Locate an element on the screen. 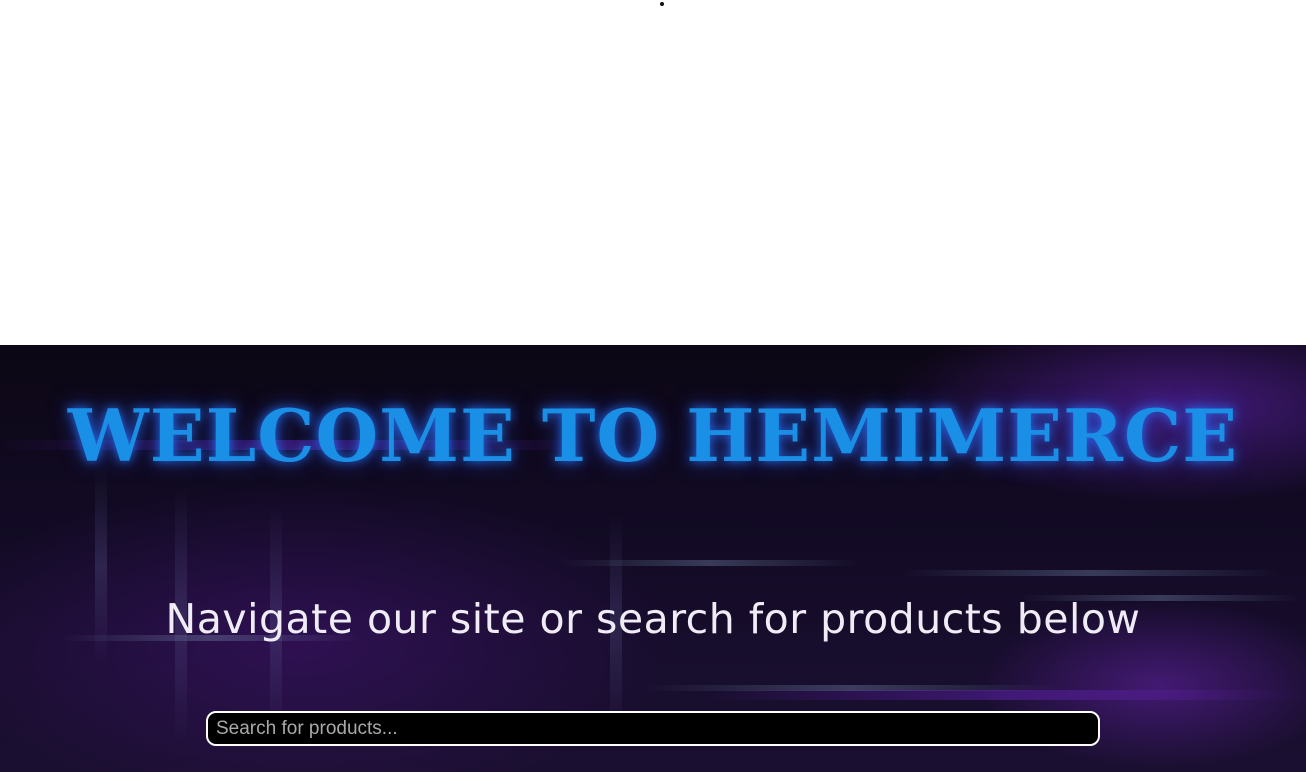  hero-title: WELCOME TO HEMIMERCE is located at coordinates (653, 435).